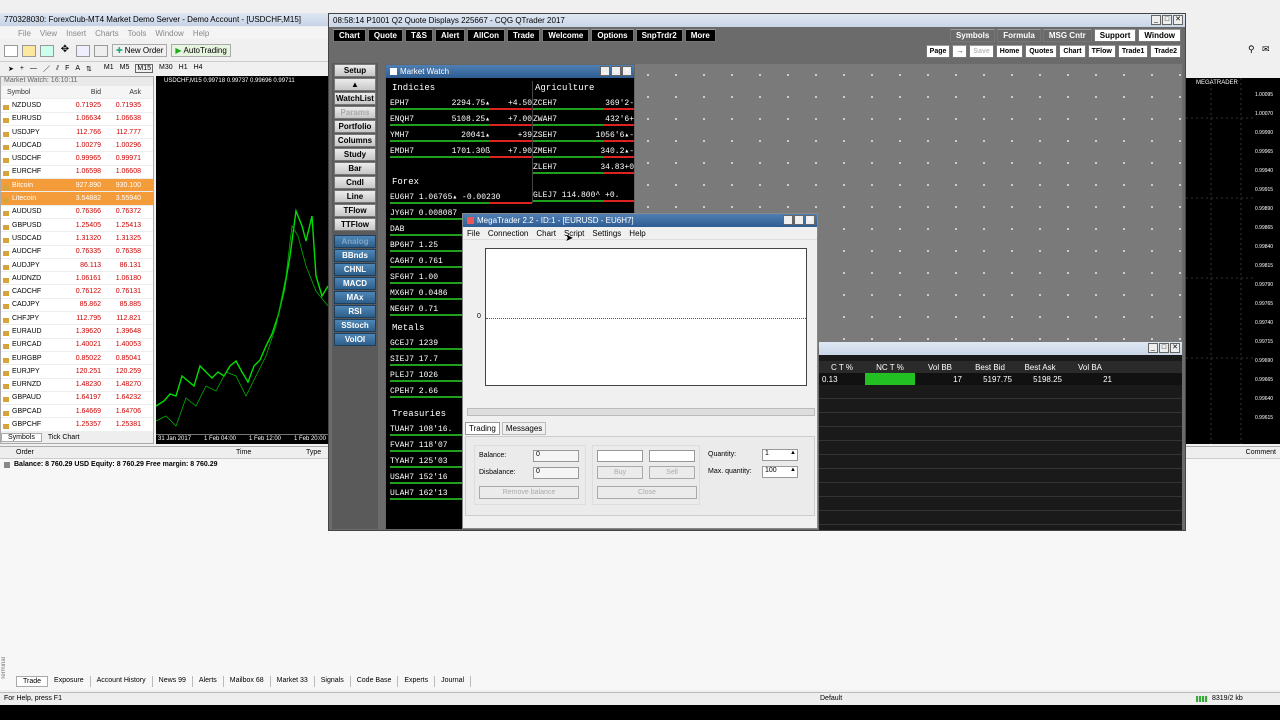 The image size is (1280, 720). What do you see at coordinates (67, 68) in the screenshot?
I see `fibo-icon: F` at bounding box center [67, 68].